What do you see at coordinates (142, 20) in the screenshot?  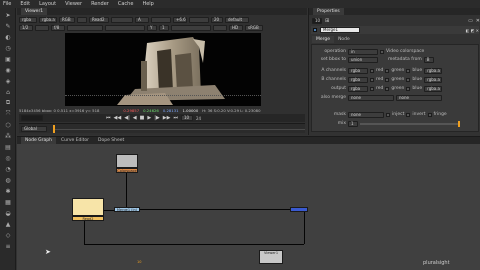 I see `input-b-select: A` at bounding box center [142, 20].